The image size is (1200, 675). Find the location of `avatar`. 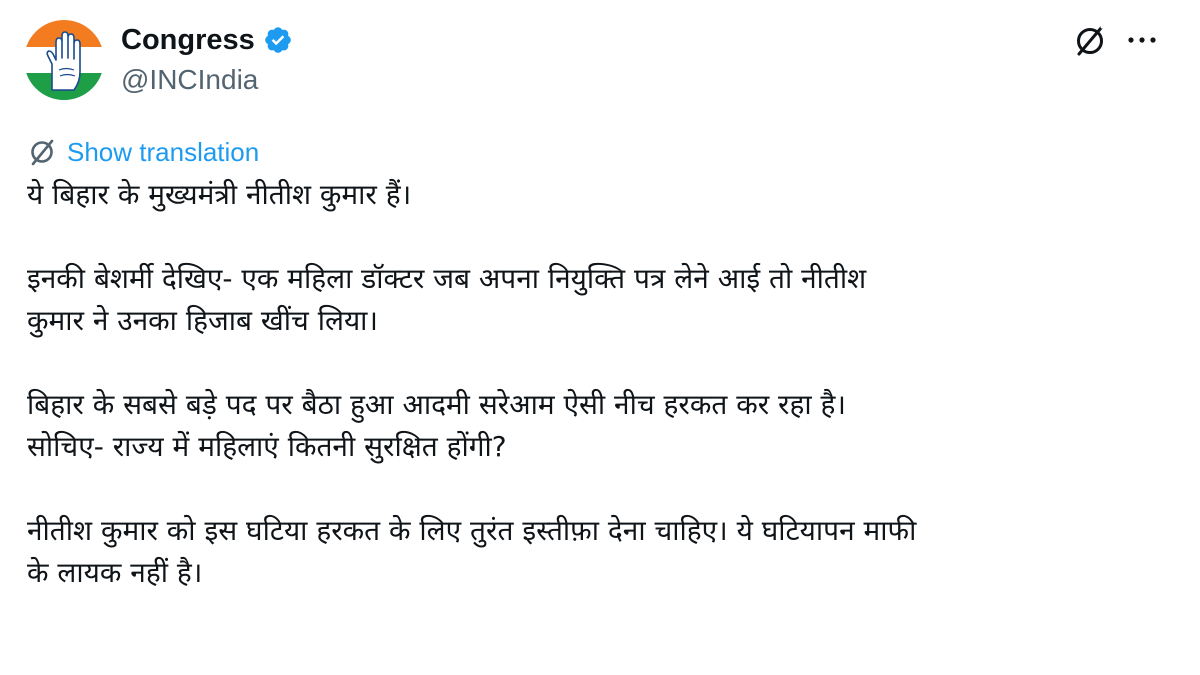

avatar is located at coordinates (64, 60).